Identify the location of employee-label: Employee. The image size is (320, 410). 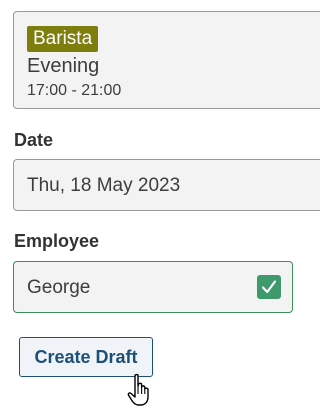
(57, 241).